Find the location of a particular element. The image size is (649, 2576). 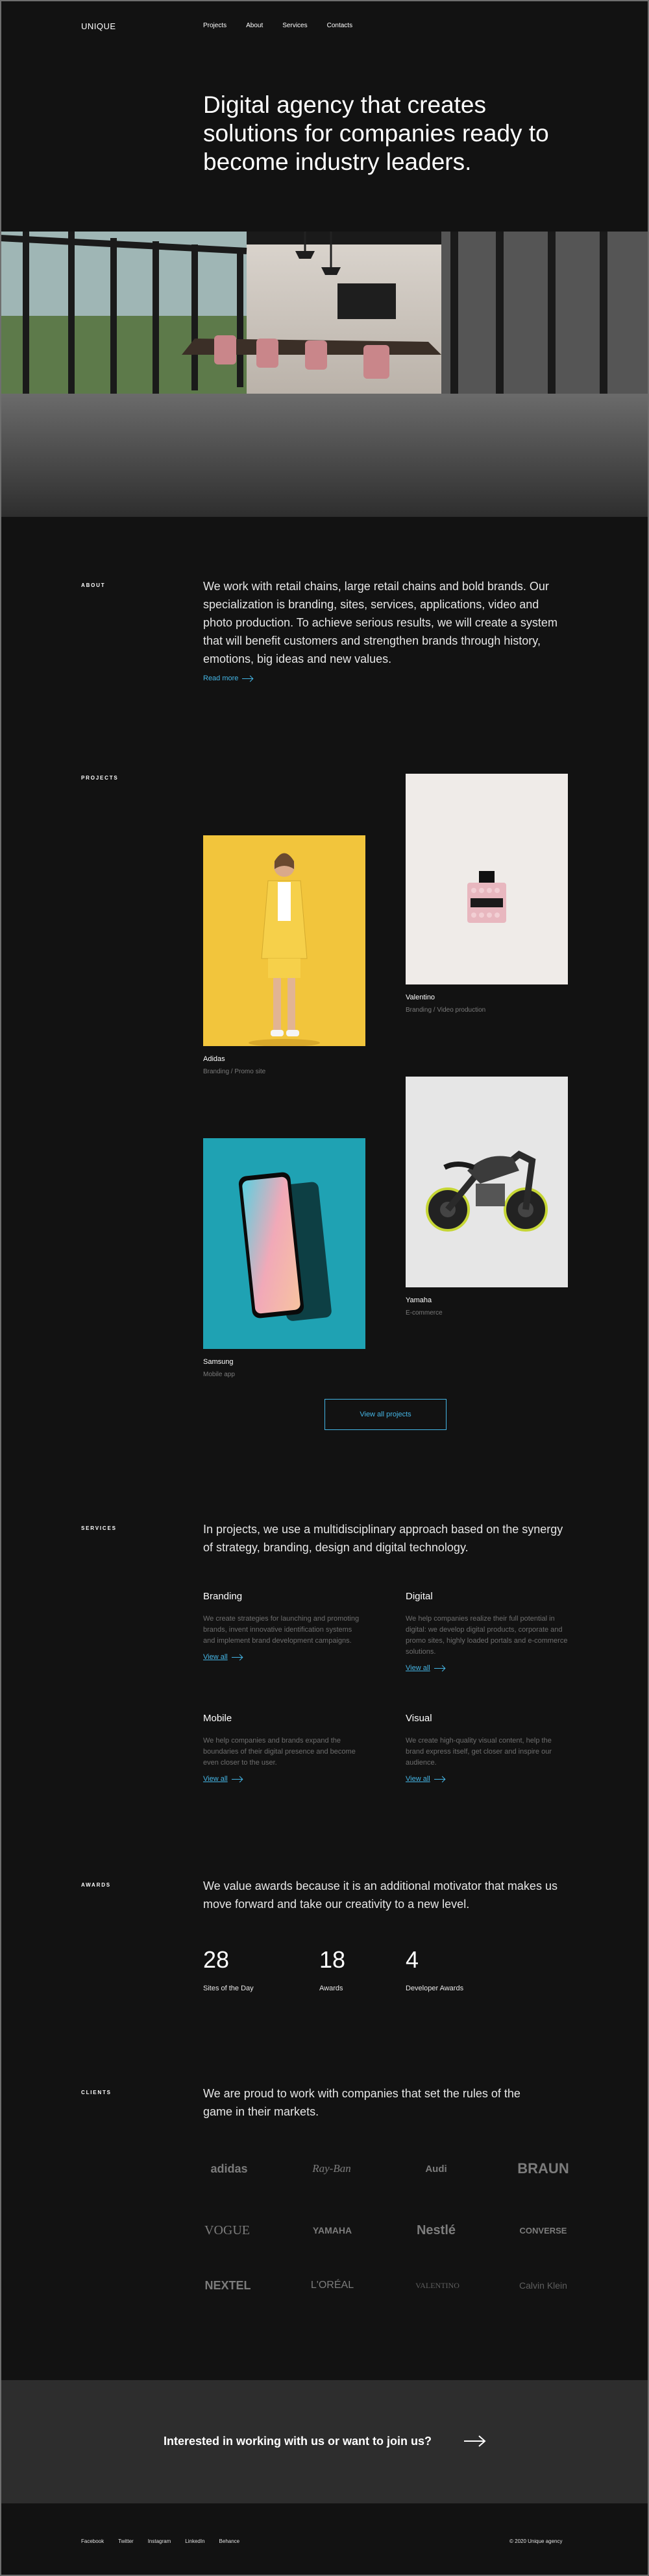

footer-link-twitter: Twitter is located at coordinates (126, 2541).